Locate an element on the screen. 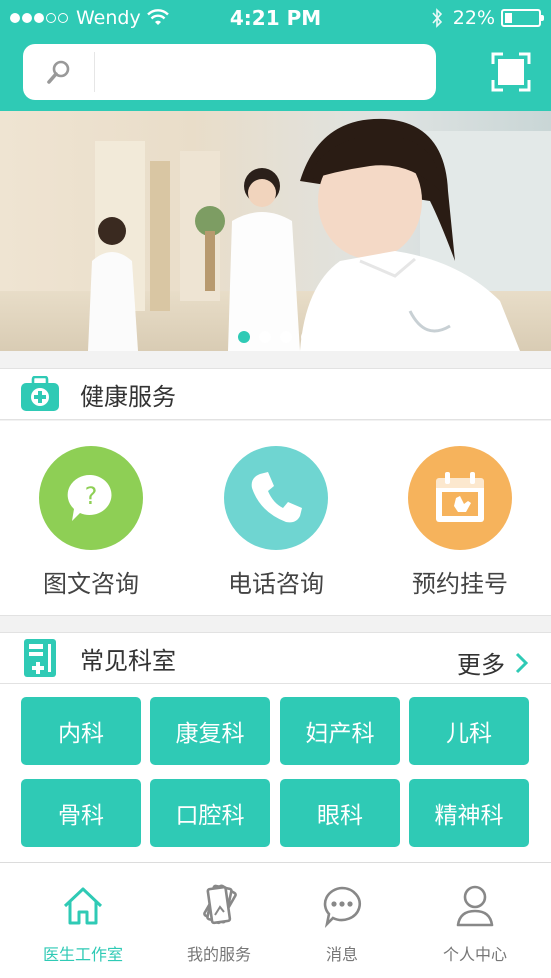 Image resolution: width=551 pixels, height=978 pixels. service-label: 图文咨询 is located at coordinates (91, 584).